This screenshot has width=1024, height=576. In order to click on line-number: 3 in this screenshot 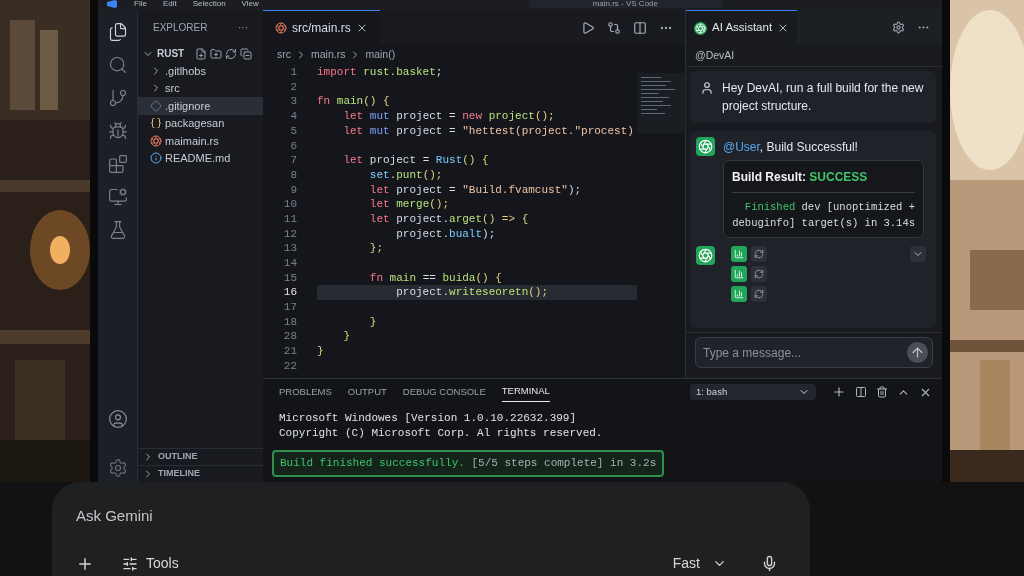, I will do `click(293, 102)`.